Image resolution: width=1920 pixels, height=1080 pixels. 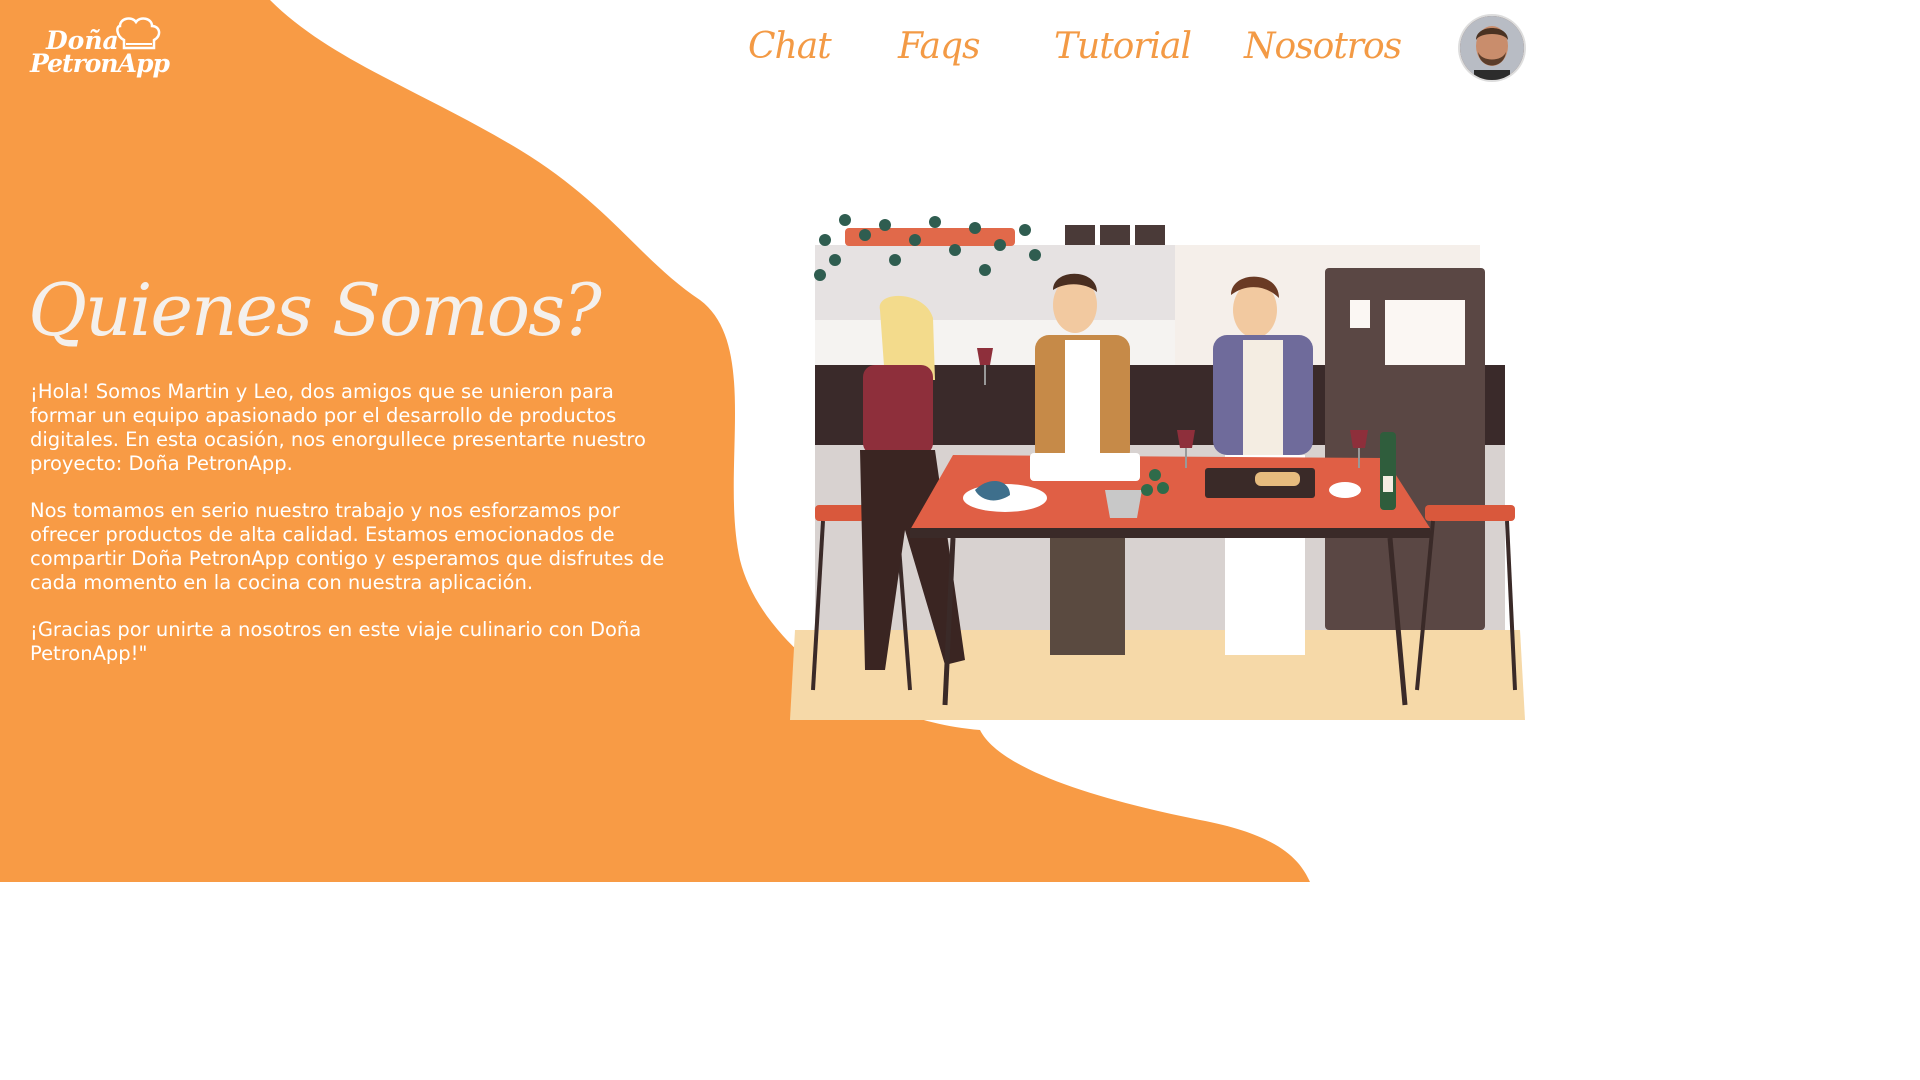 I want to click on brand-logo: Doña PetronApp, so click(x=99, y=49).